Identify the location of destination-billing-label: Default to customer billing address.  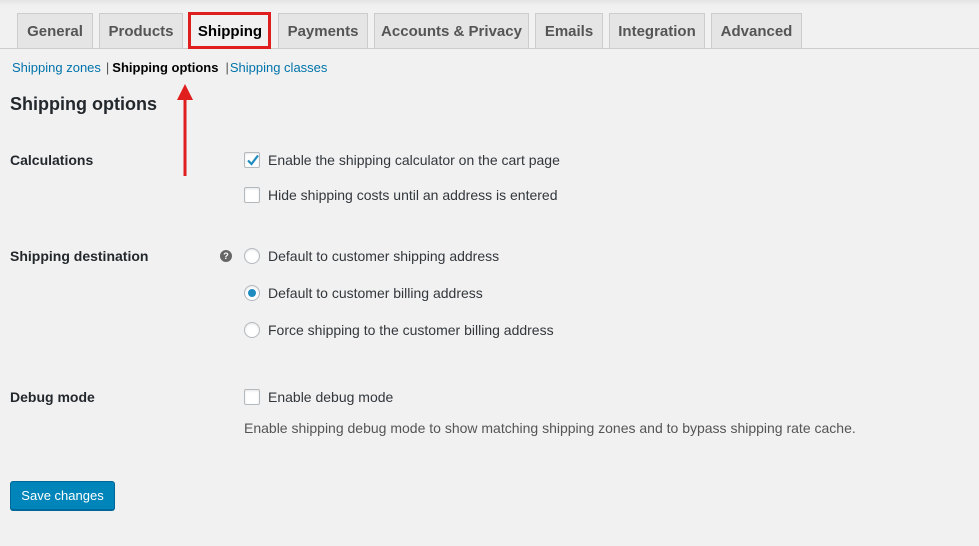
(375, 293).